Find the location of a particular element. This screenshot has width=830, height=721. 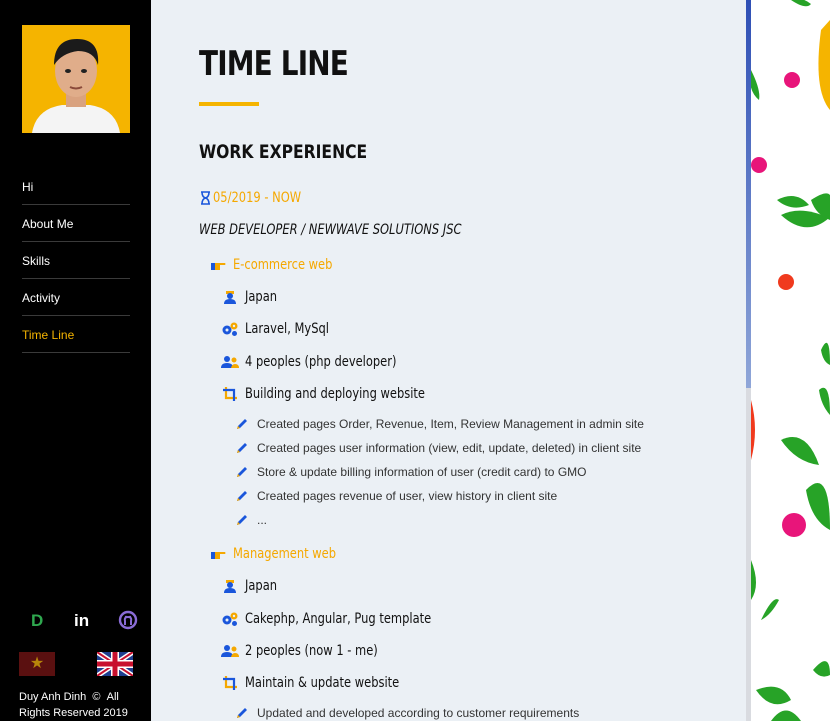

linkedin-icon: in is located at coordinates (83, 622).